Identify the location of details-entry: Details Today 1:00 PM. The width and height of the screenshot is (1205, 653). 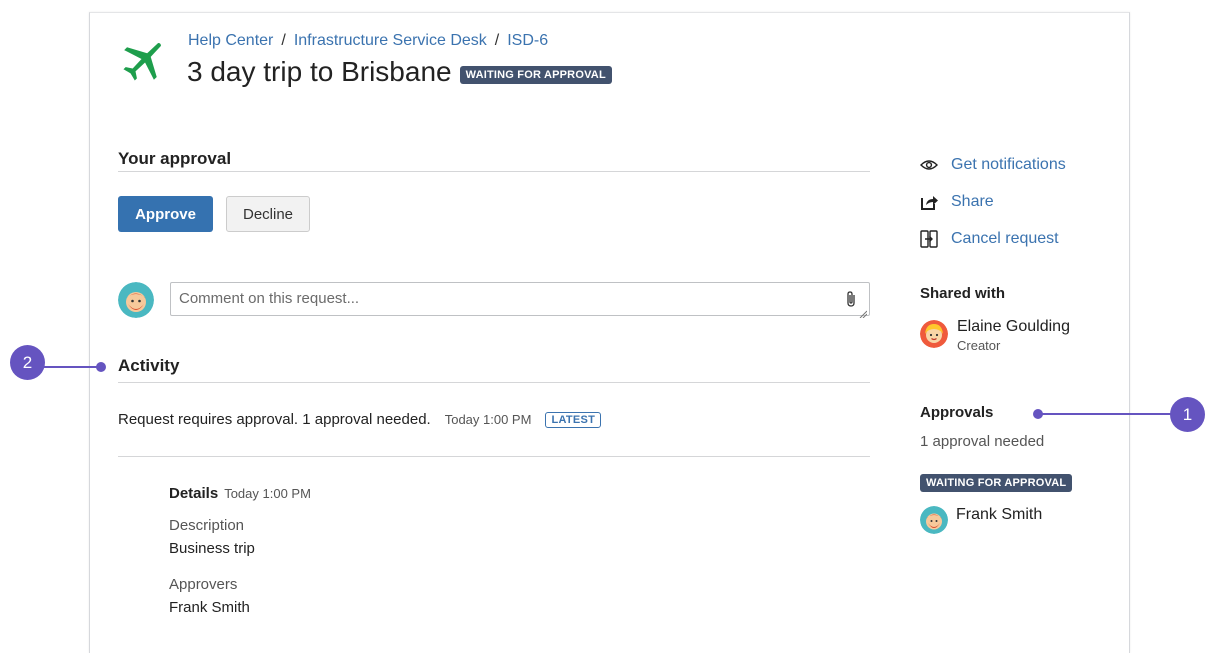
(240, 493).